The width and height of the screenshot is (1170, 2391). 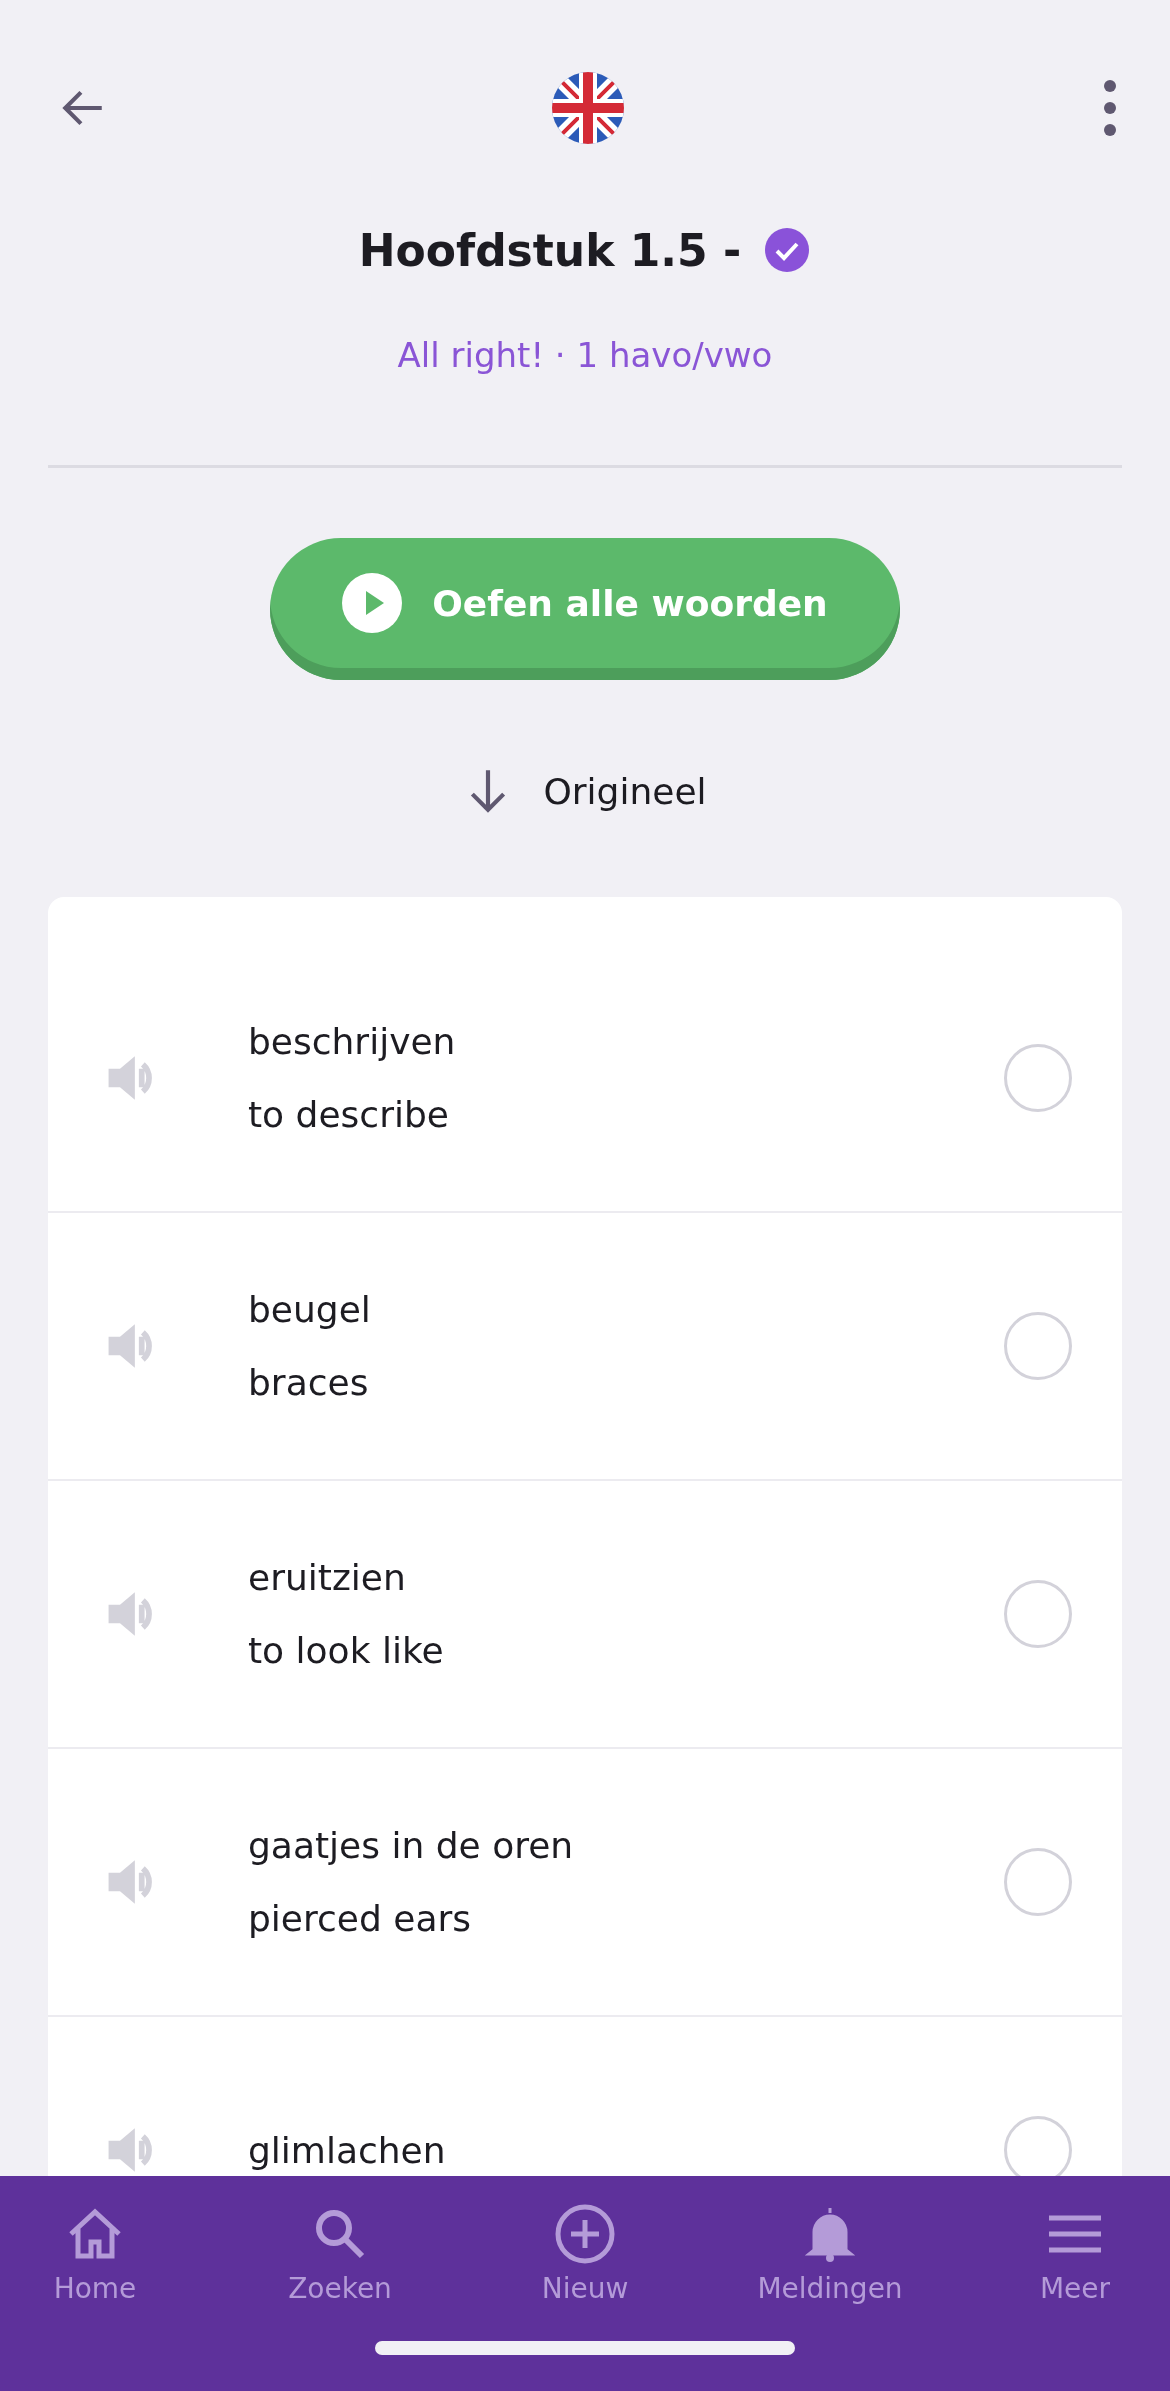 What do you see at coordinates (550, 250) in the screenshot?
I see `list-title: Hoofdstuk 1.5 -` at bounding box center [550, 250].